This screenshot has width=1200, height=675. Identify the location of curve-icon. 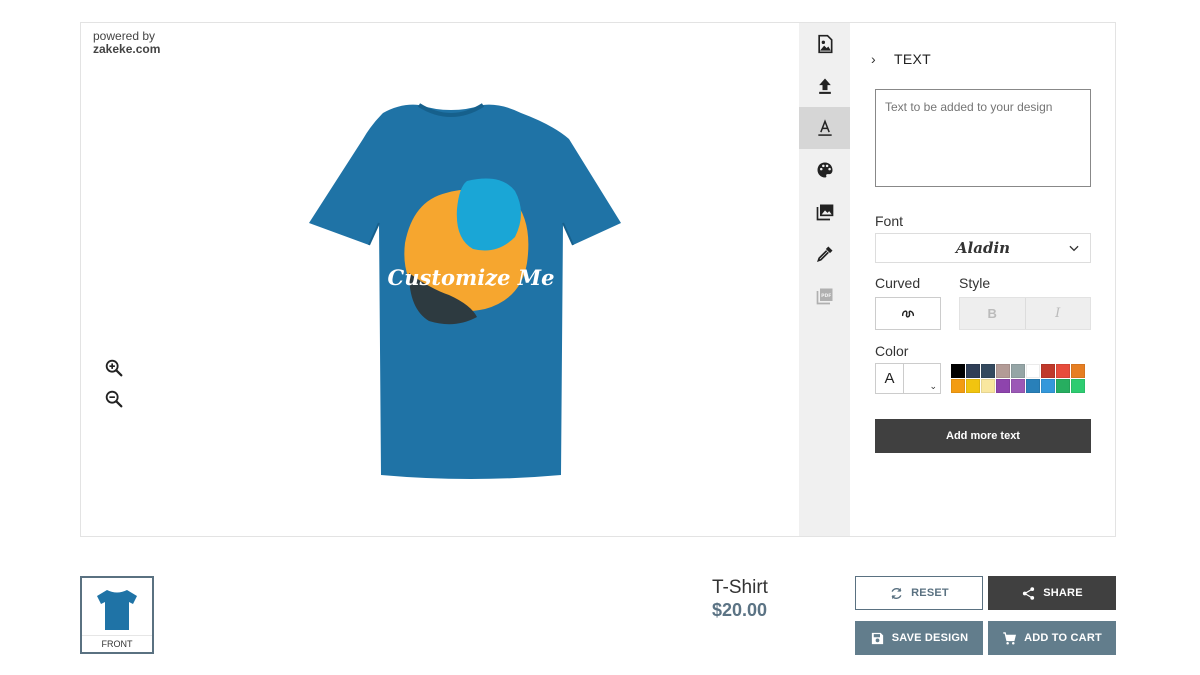
(908, 313).